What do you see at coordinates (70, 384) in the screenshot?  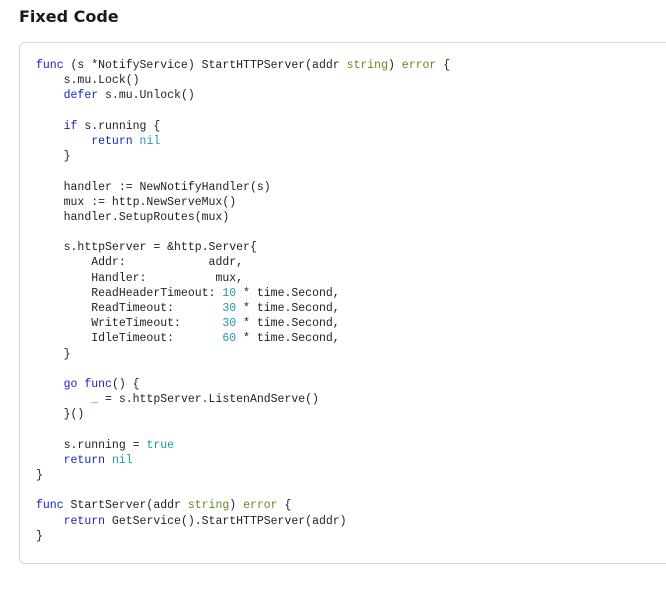 I see `code-keyword: go` at bounding box center [70, 384].